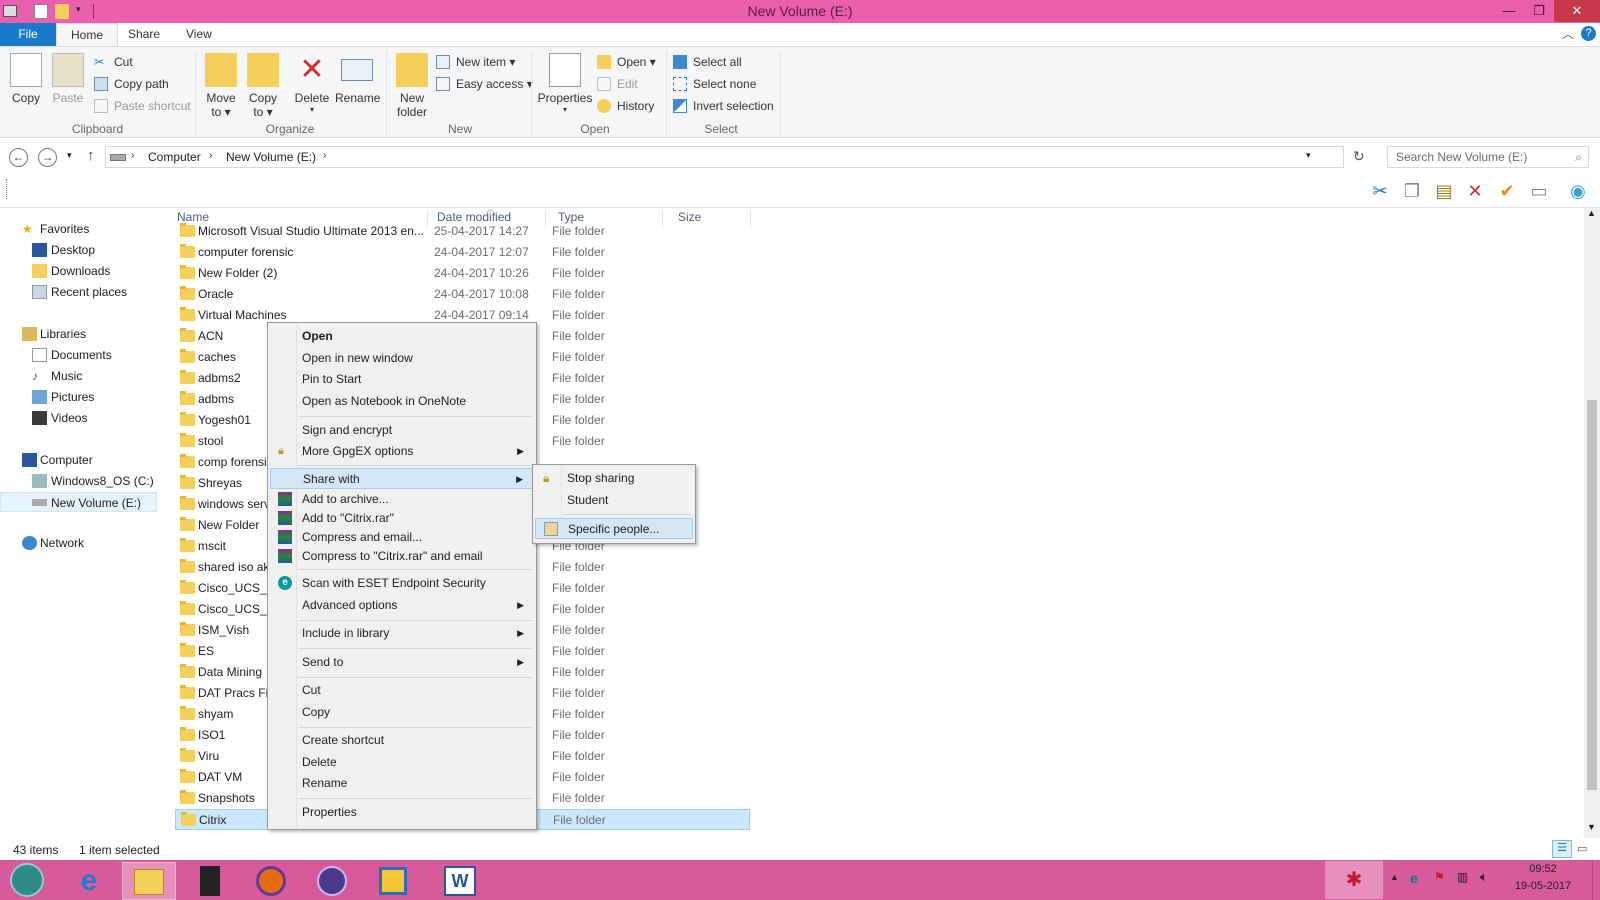  What do you see at coordinates (1507, 191) in the screenshot?
I see `checkmark-icon: ✔` at bounding box center [1507, 191].